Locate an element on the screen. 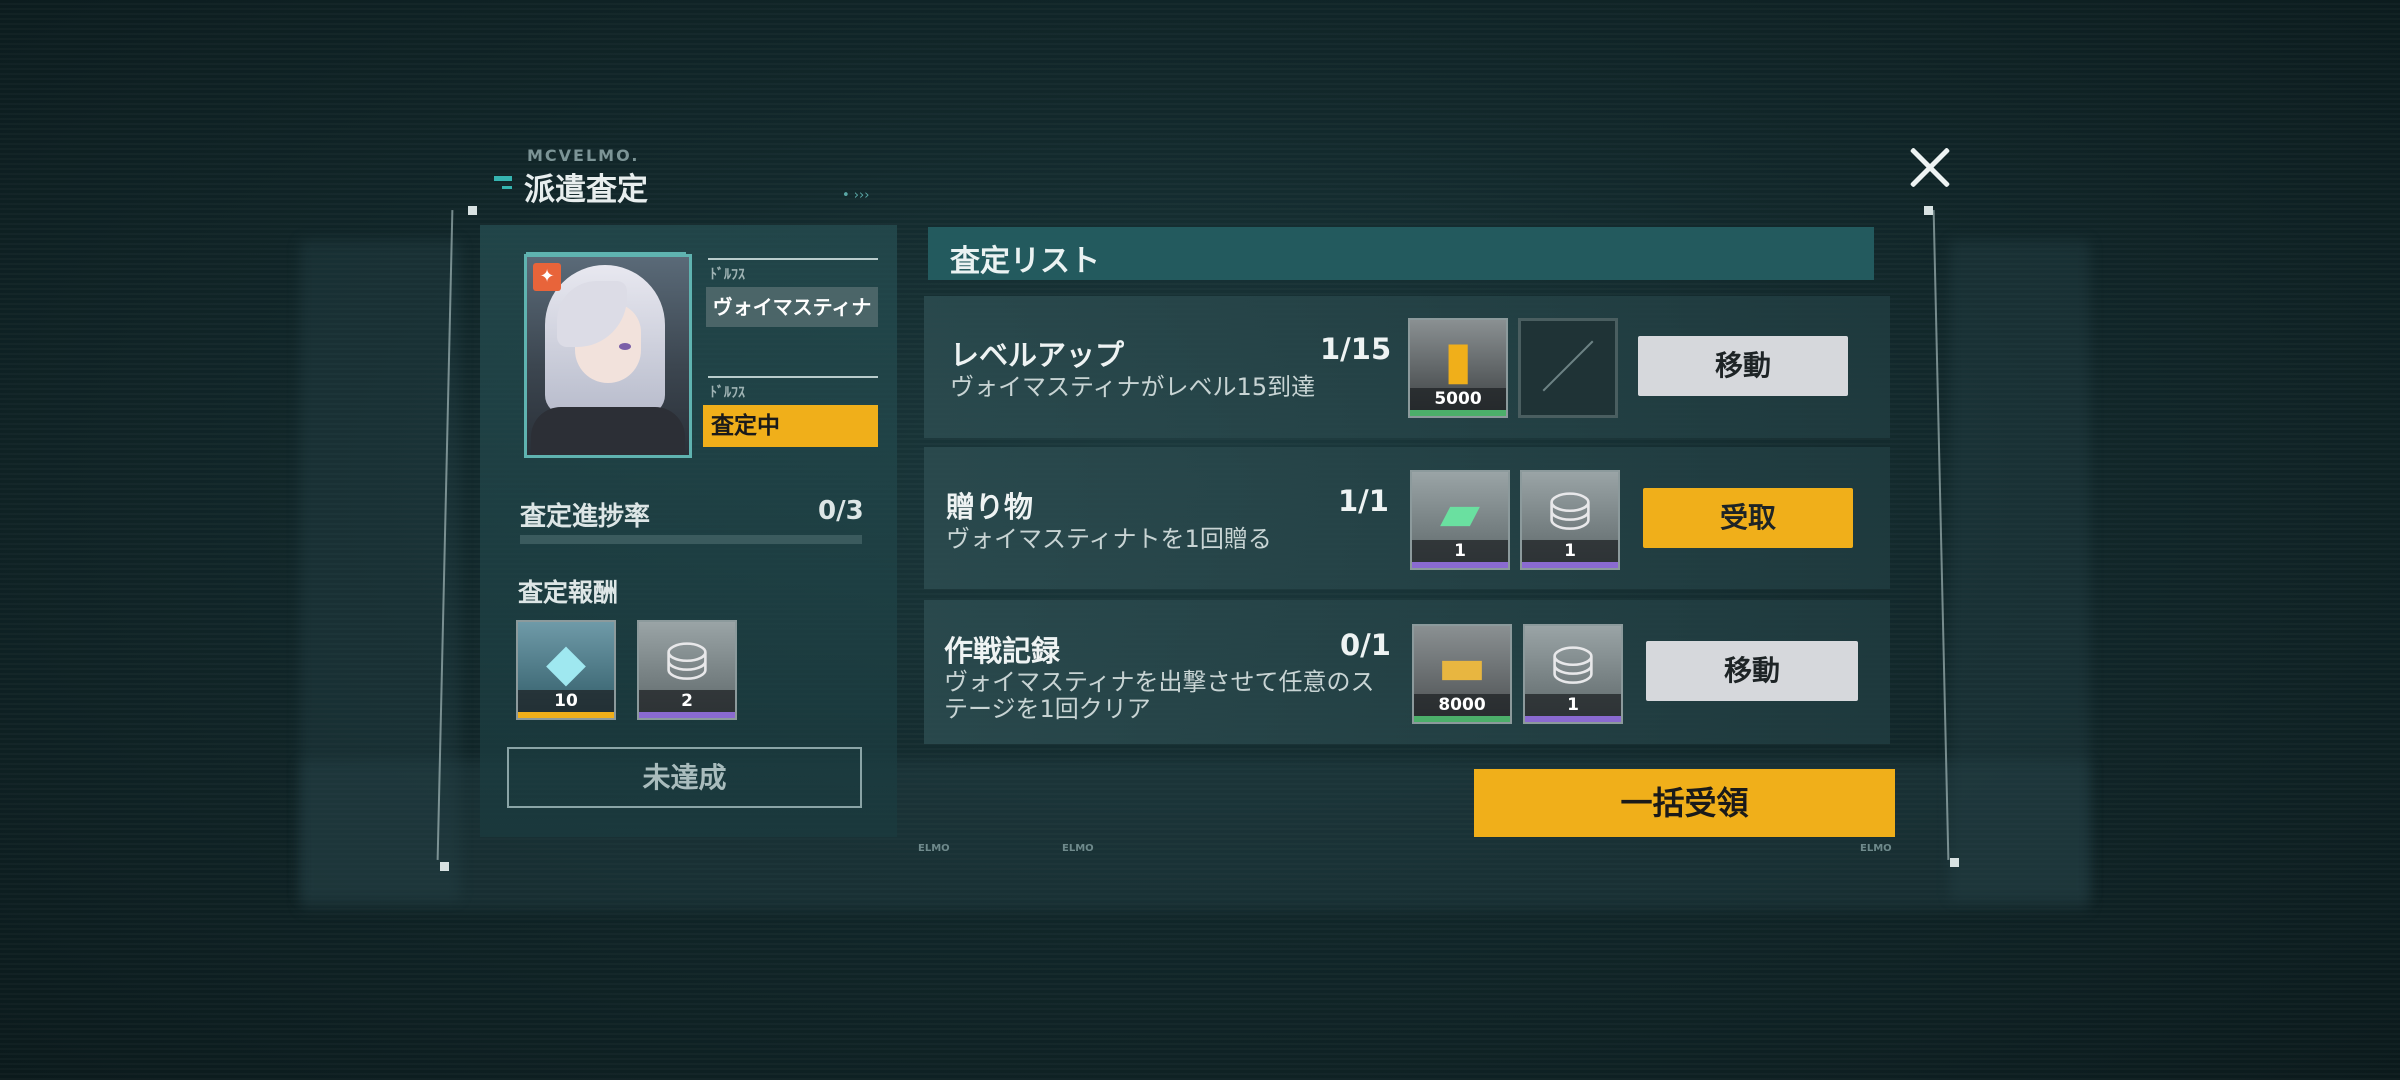  chevrons-icon: • ››› is located at coordinates (856, 195).